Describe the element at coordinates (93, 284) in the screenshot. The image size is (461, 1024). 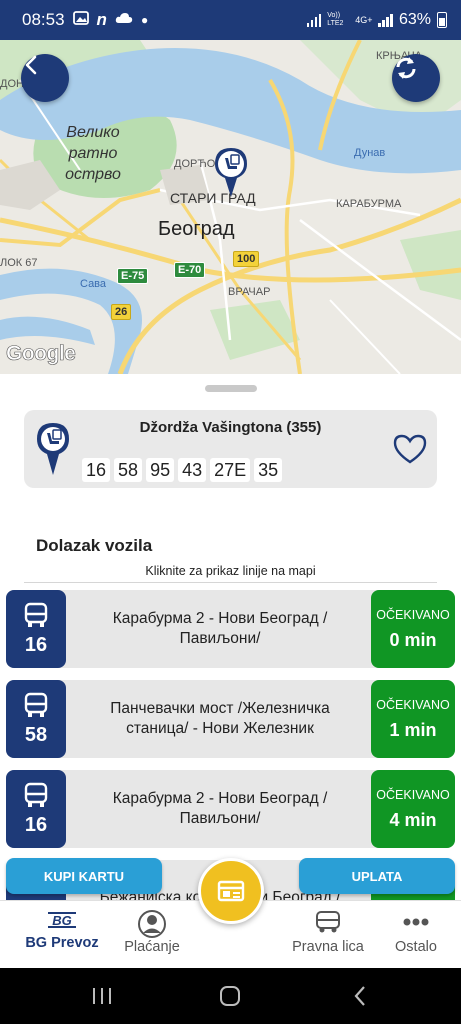
I see `map-label-sava: Сава` at that location.